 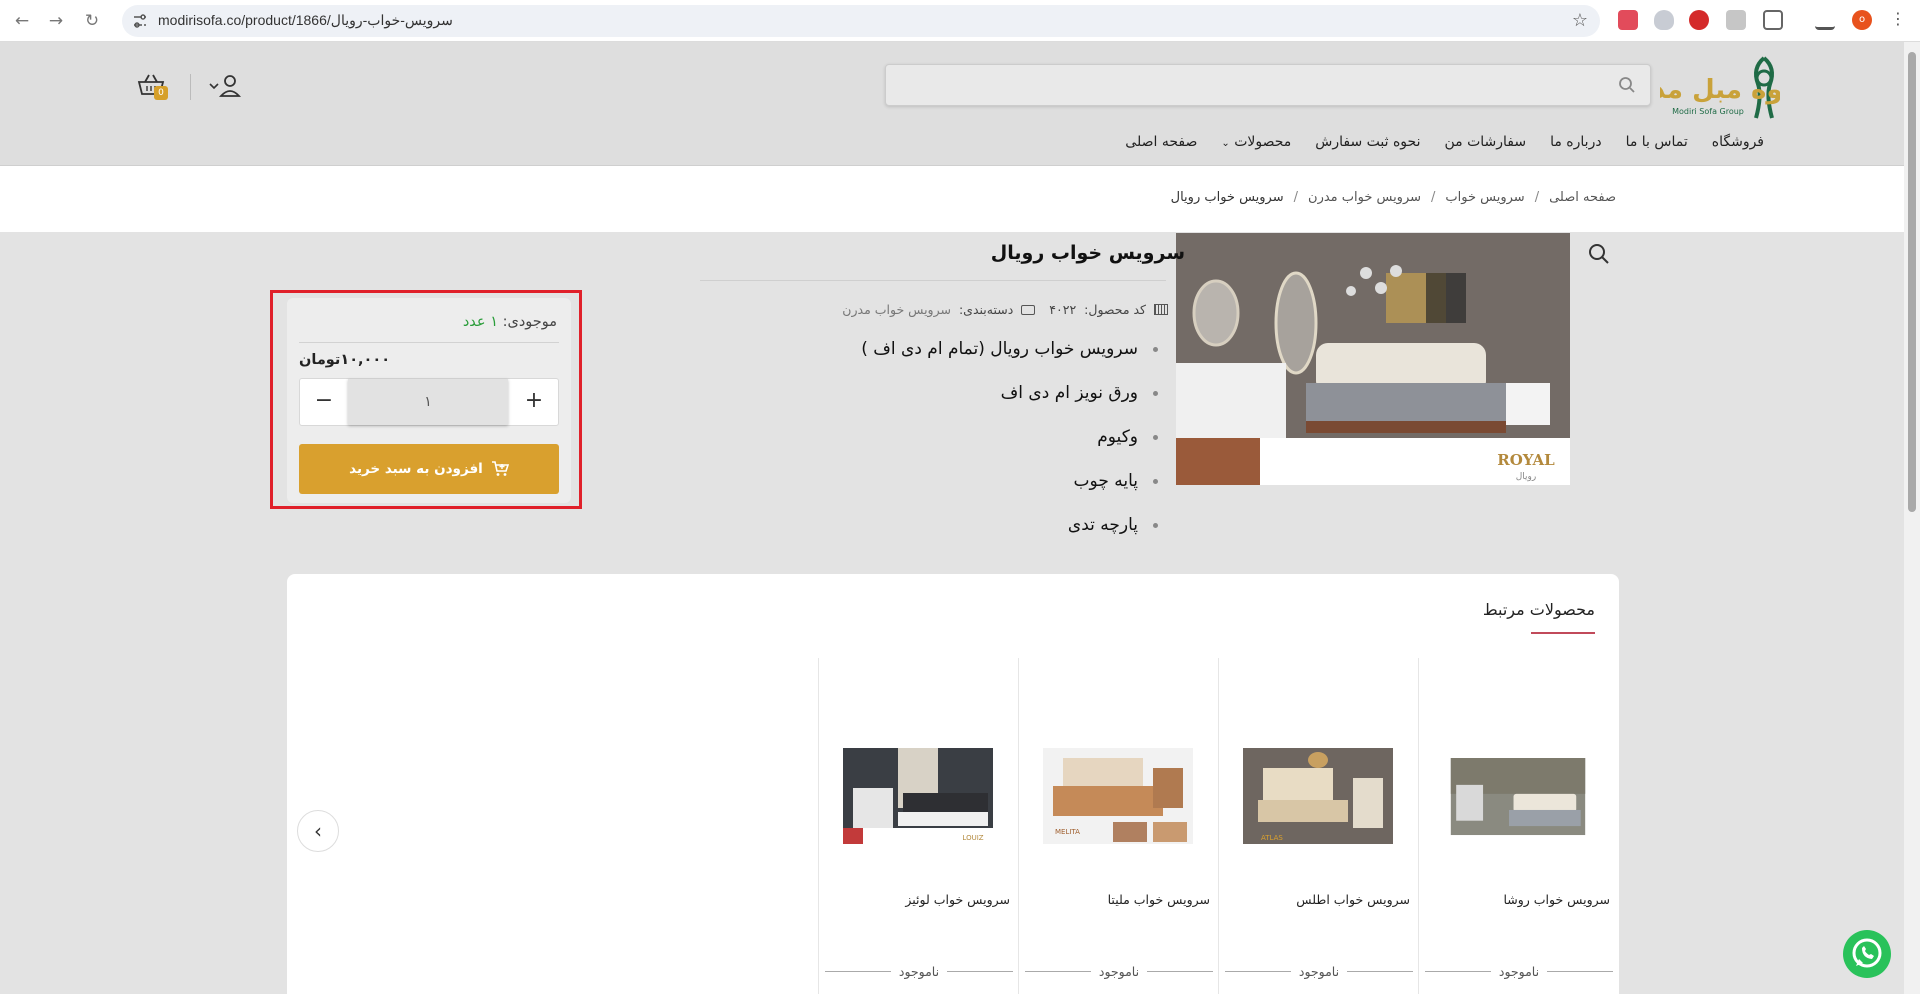 I want to click on extension-shield-icon, so click(x=1664, y=20).